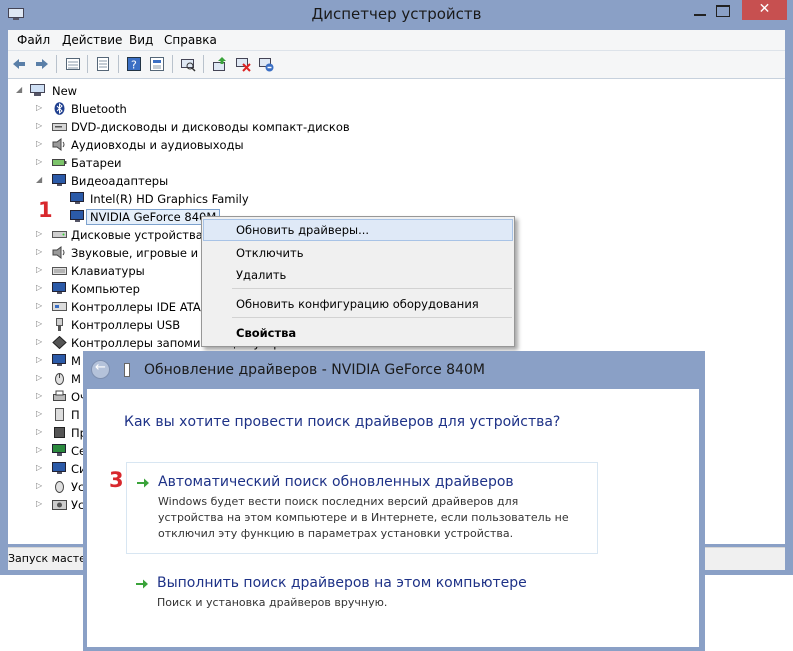  What do you see at coordinates (59, 306) in the screenshot?
I see `controller-icon` at bounding box center [59, 306].